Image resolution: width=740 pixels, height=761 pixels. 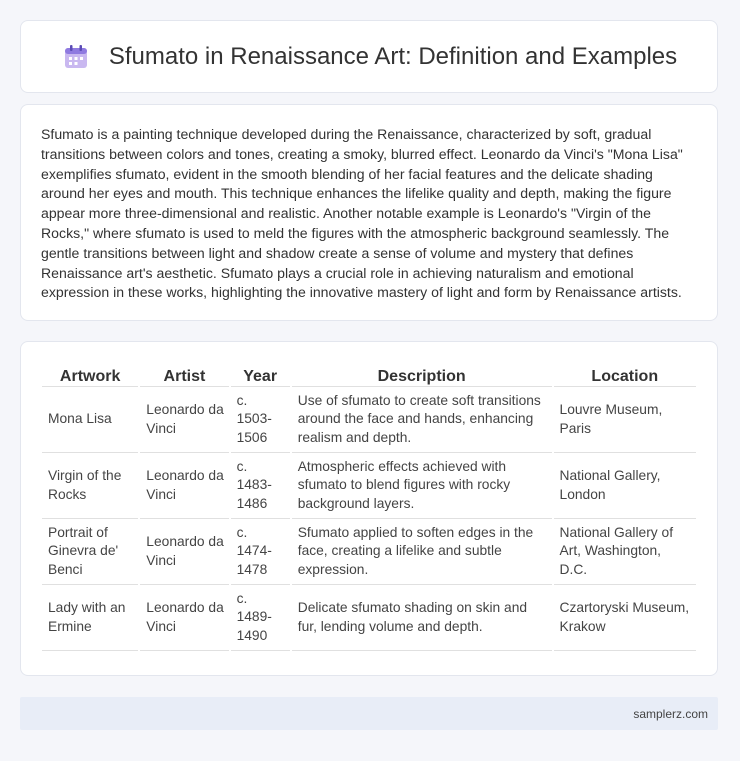 I want to click on cell-location: Louvre Museum, Paris, so click(x=624, y=420).